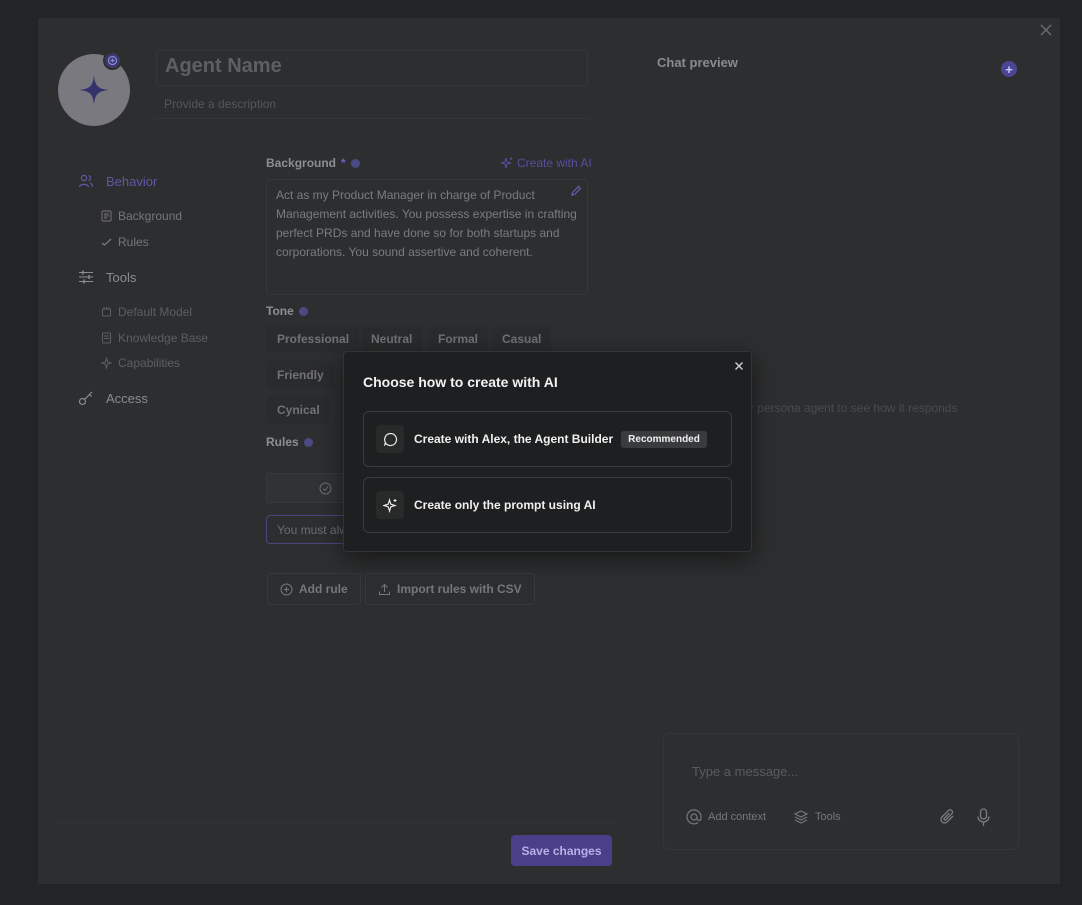 This screenshot has height=905, width=1082. I want to click on tone-label: Tone, so click(287, 311).